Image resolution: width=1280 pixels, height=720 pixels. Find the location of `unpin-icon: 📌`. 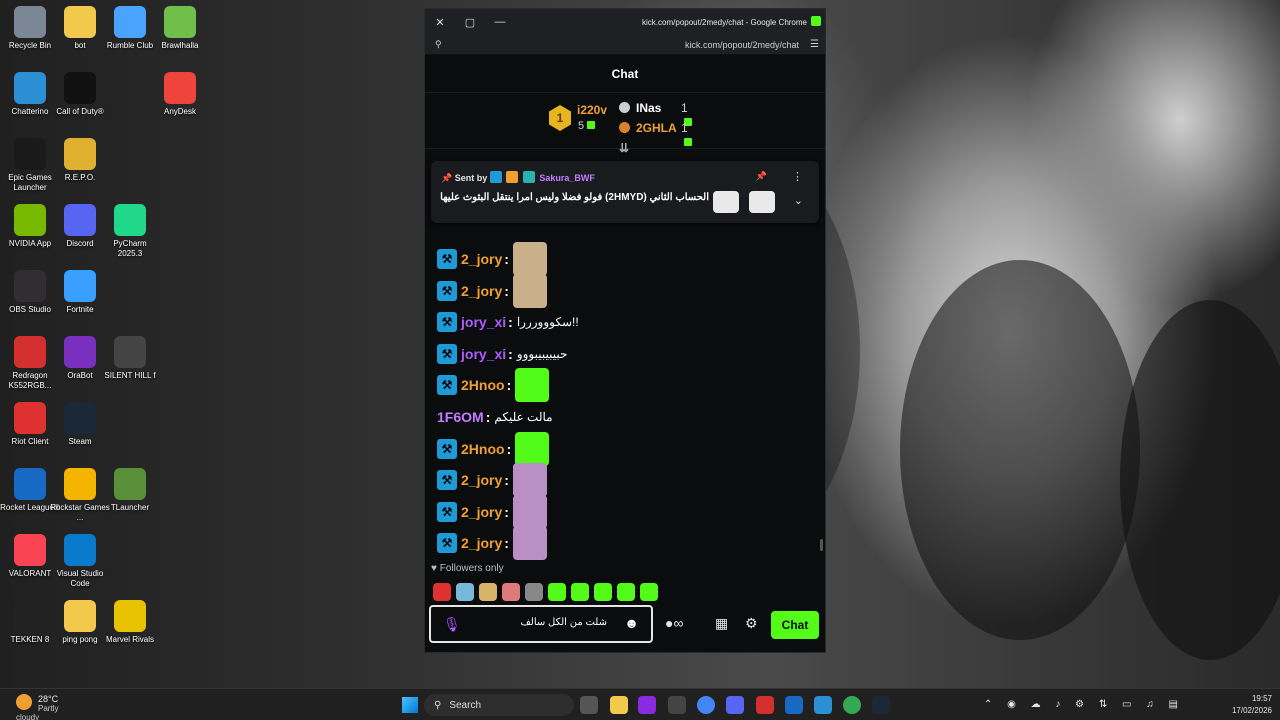

unpin-icon: 📌 is located at coordinates (761, 176).